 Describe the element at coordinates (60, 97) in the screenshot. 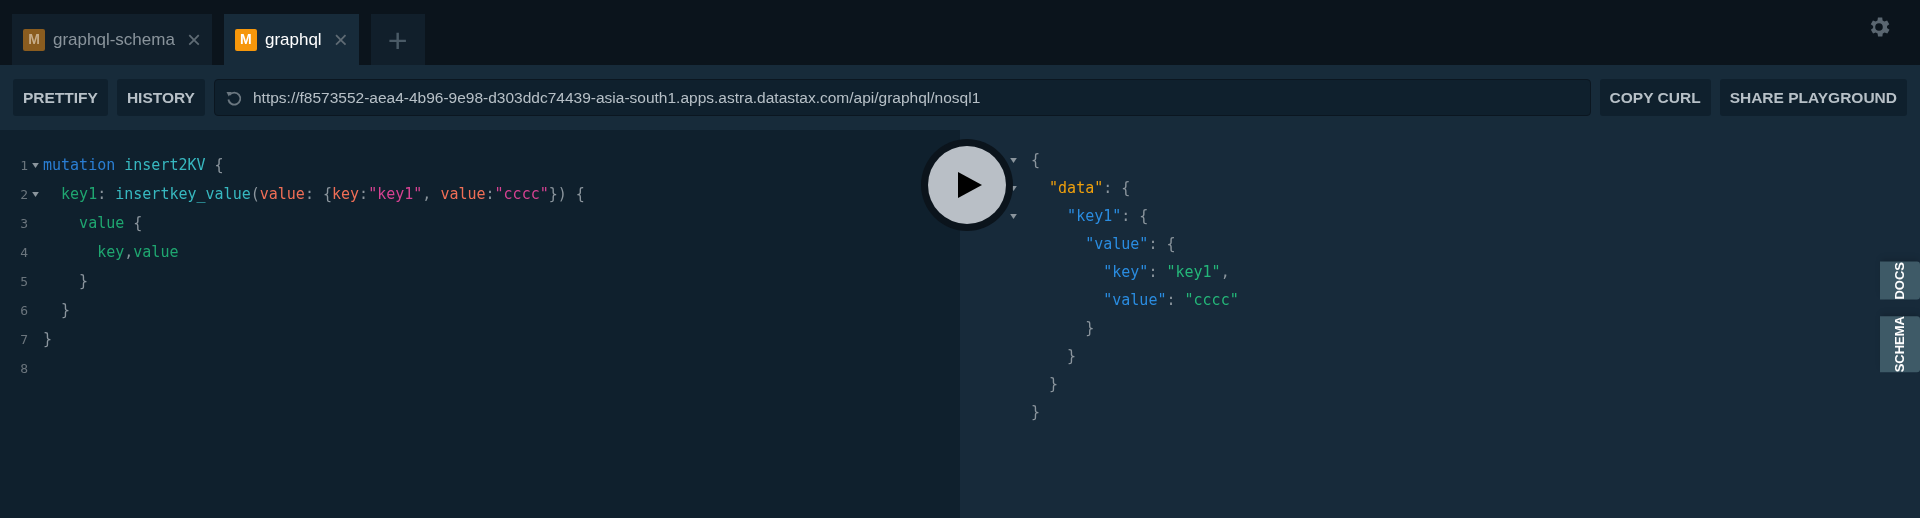

I see `toolbar-button: PRETTIFY` at that location.